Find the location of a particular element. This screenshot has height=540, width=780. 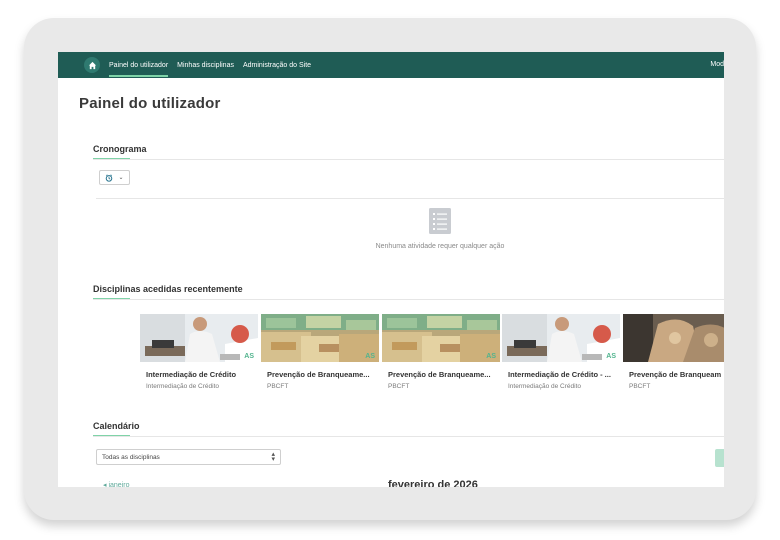

course-card-3: AS Prevenção de Branqueame... PBCFT is located at coordinates (441, 356).